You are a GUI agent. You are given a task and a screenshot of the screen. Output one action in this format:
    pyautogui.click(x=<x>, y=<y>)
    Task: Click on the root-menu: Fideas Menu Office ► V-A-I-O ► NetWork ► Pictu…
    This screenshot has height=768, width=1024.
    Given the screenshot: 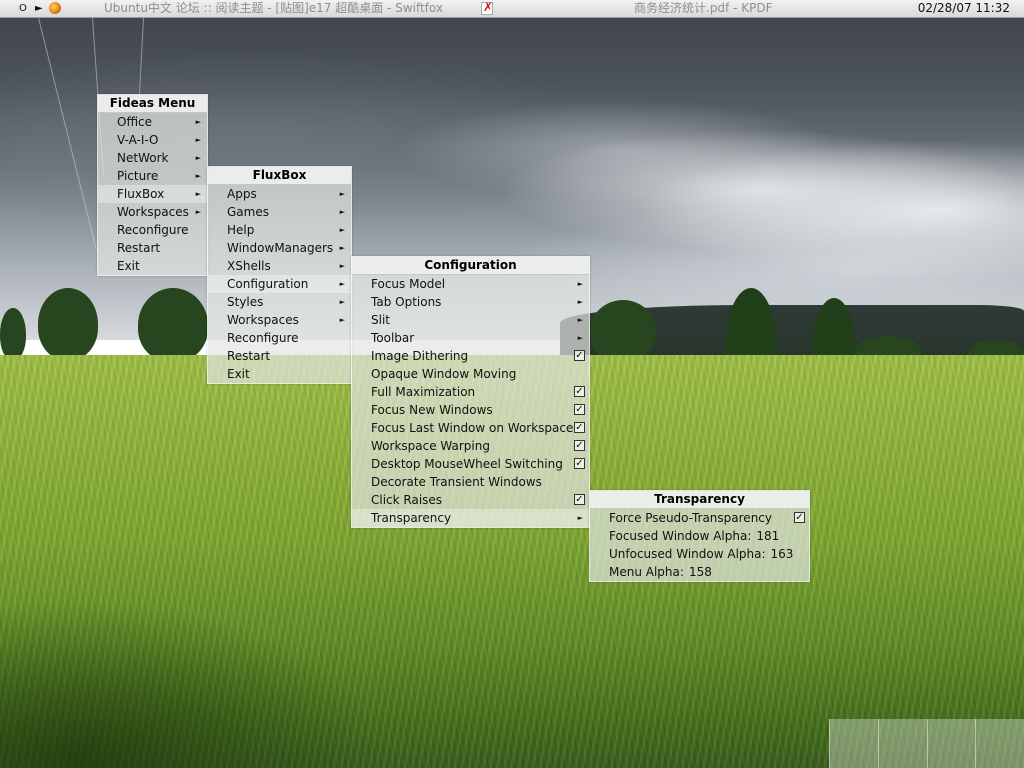 What is the action you would take?
    pyautogui.click(x=152, y=185)
    